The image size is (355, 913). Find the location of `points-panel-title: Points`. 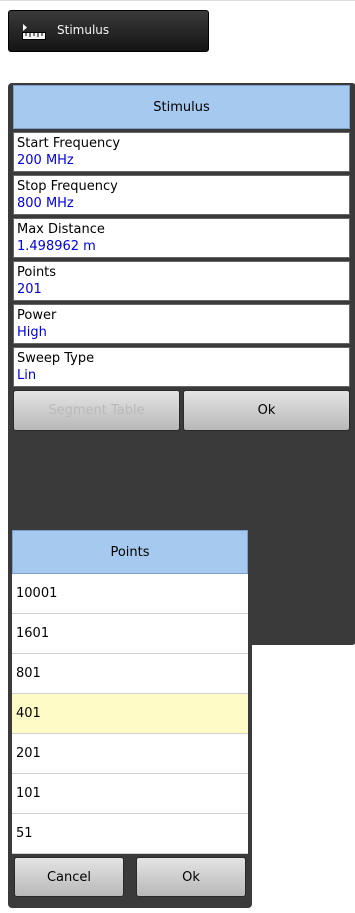

points-panel-title: Points is located at coordinates (130, 552).